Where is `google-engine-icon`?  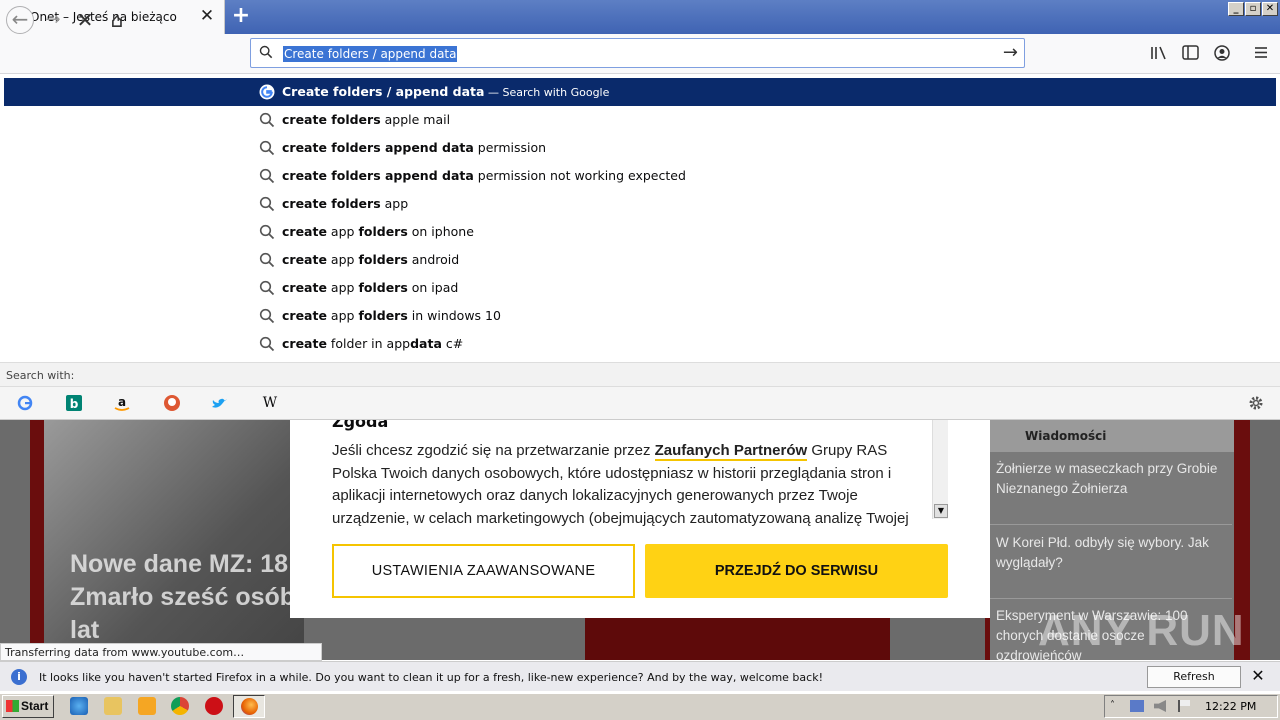 google-engine-icon is located at coordinates (28, 403).